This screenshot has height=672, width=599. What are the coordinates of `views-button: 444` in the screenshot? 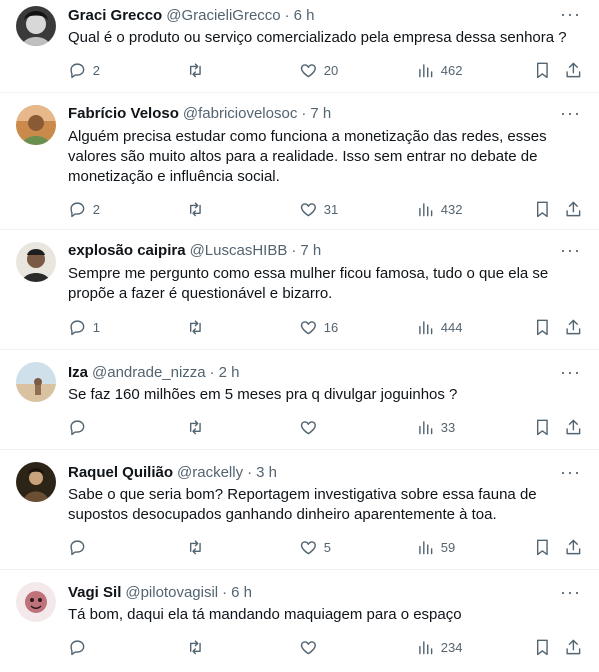 It's located at (439, 327).